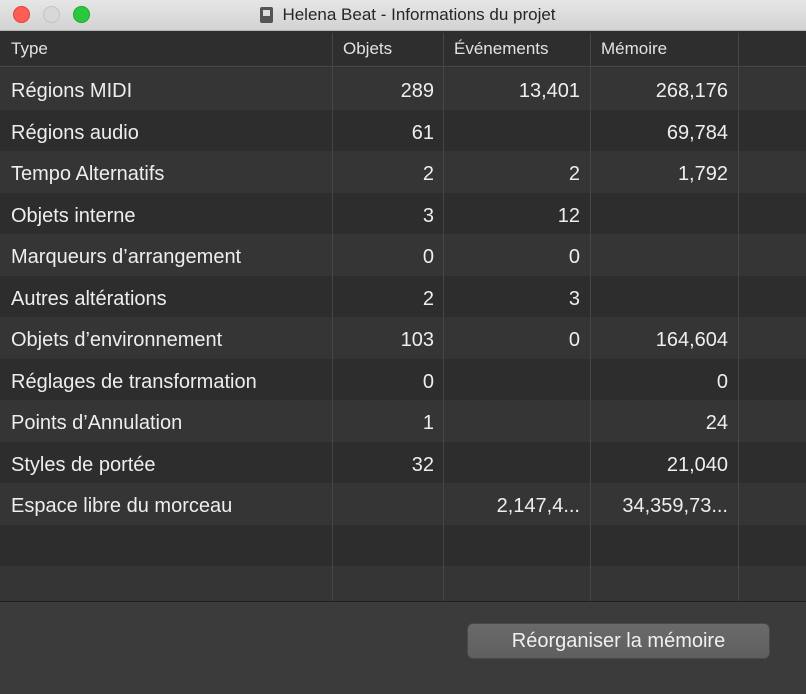 The height and width of the screenshot is (694, 806). What do you see at coordinates (75, 132) in the screenshot?
I see `cell-type: Régions audio` at bounding box center [75, 132].